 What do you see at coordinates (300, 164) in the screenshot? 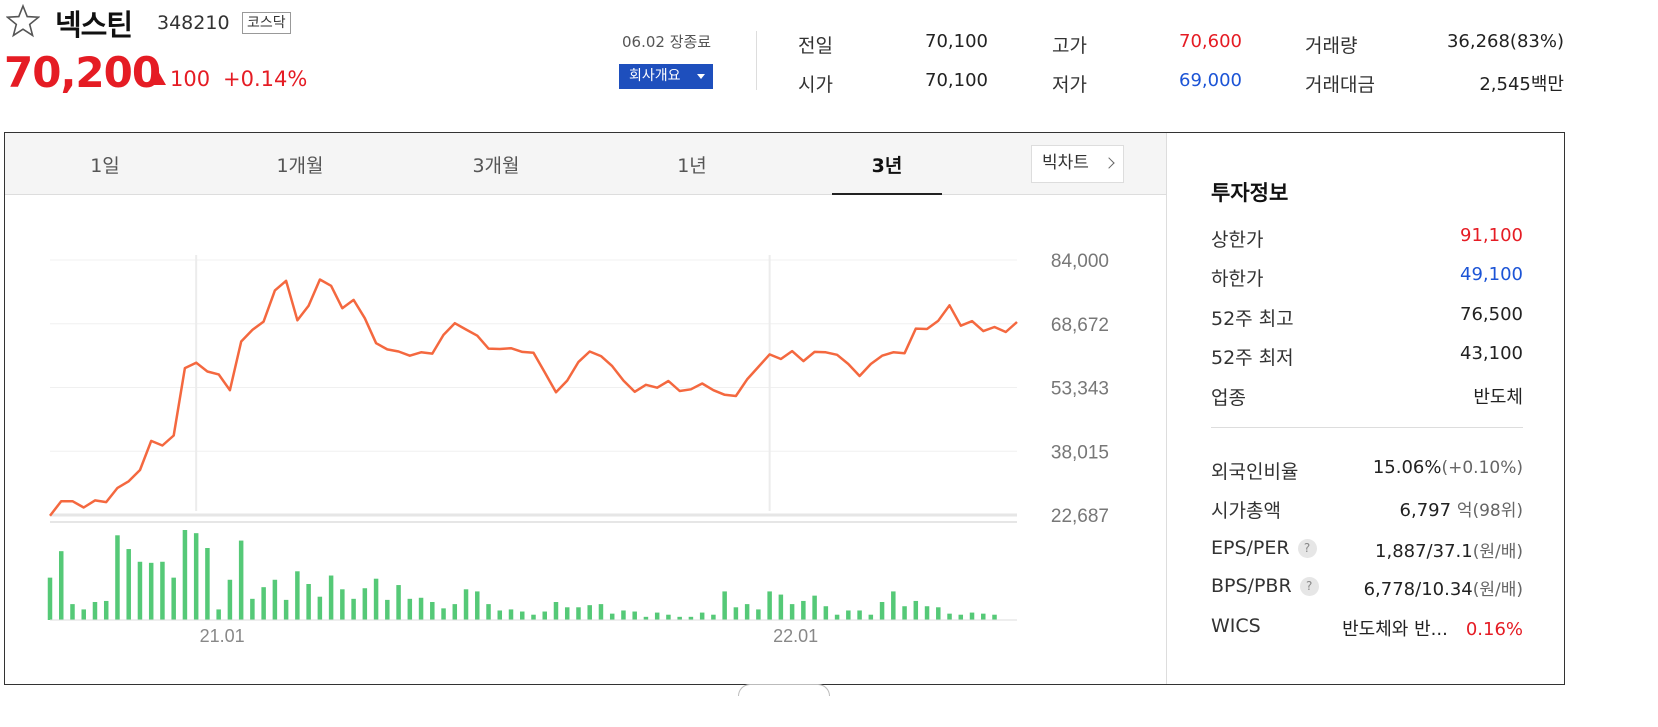
I see `tab-1m: 1개월` at bounding box center [300, 164].